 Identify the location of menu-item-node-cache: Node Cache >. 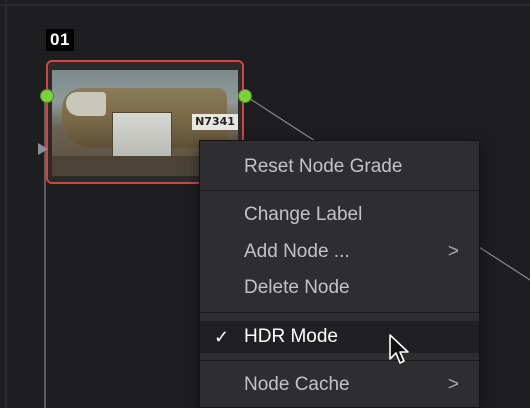
(339, 385).